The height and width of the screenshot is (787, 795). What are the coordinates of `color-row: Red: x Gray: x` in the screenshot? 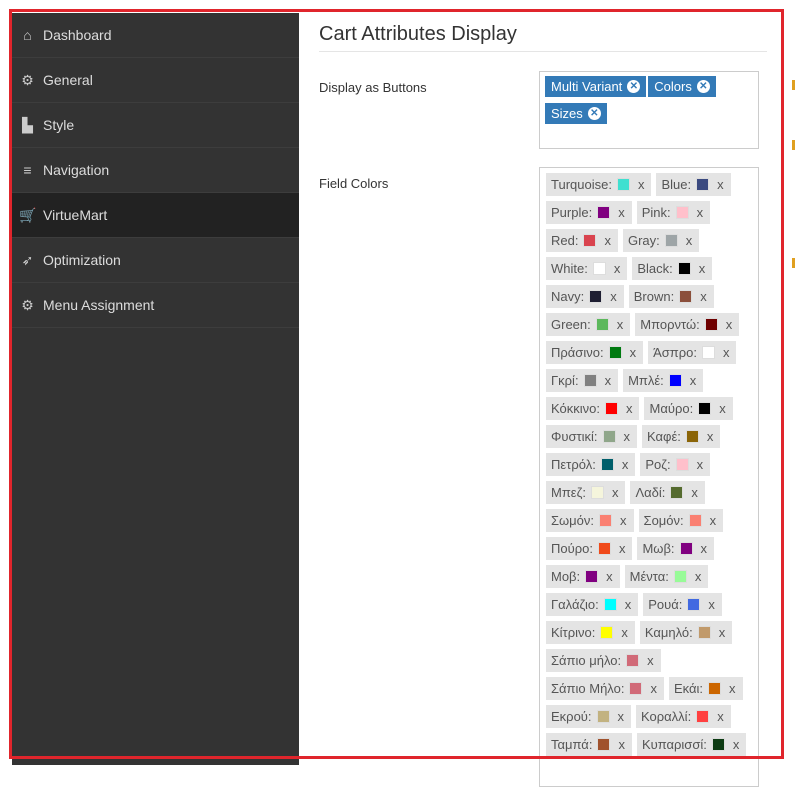 It's located at (649, 243).